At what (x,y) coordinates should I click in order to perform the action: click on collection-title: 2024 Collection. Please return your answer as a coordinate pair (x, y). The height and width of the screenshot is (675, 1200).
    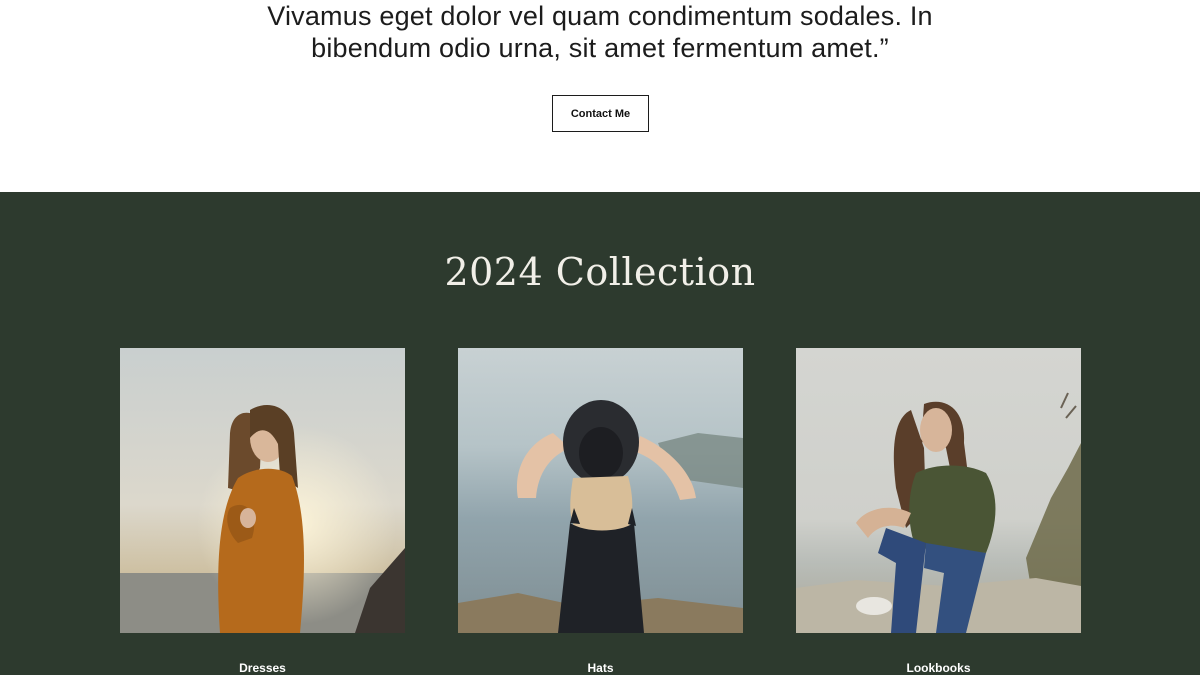
    Looking at the image, I should click on (600, 272).